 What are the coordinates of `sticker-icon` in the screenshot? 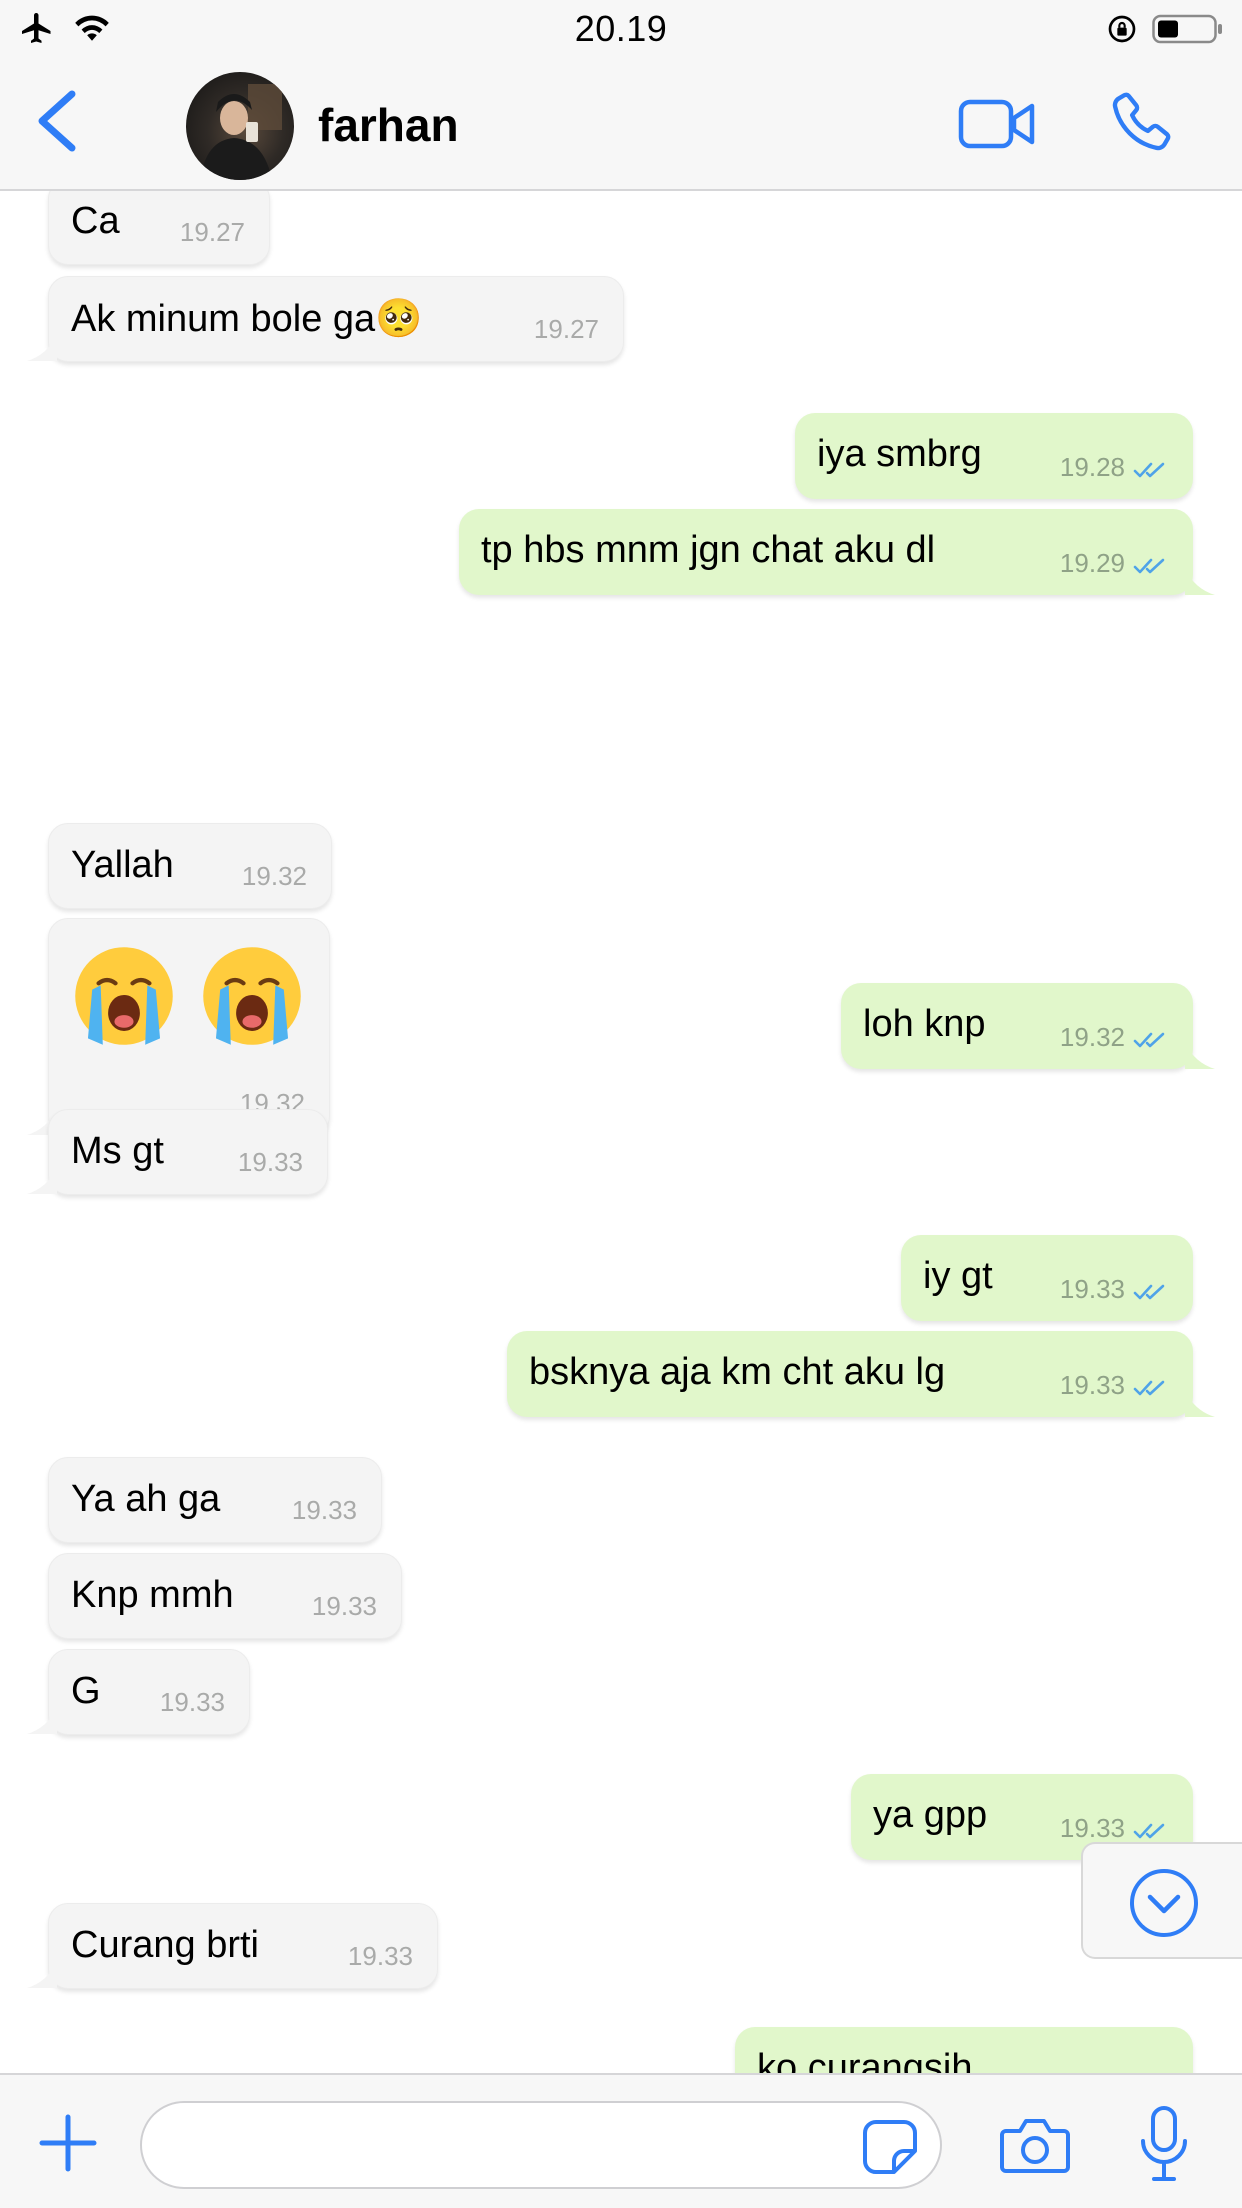 It's located at (890, 2147).